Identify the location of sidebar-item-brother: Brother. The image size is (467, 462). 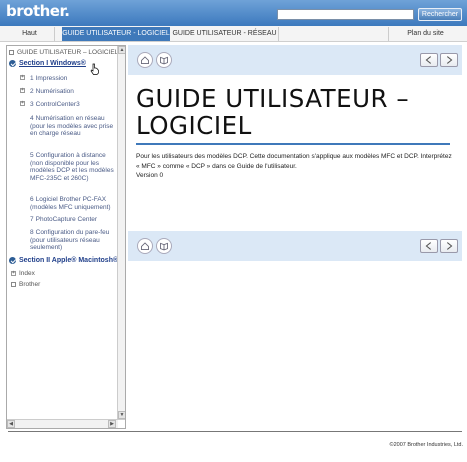
(25, 284).